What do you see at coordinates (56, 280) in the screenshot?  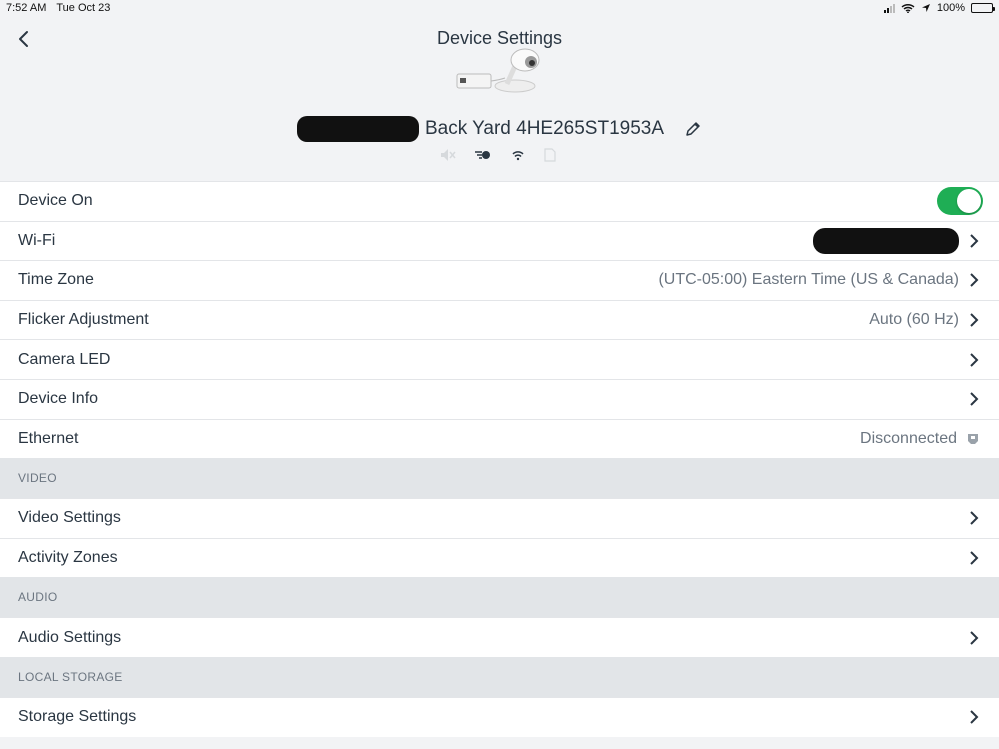 I see `row-label: Time Zone` at bounding box center [56, 280].